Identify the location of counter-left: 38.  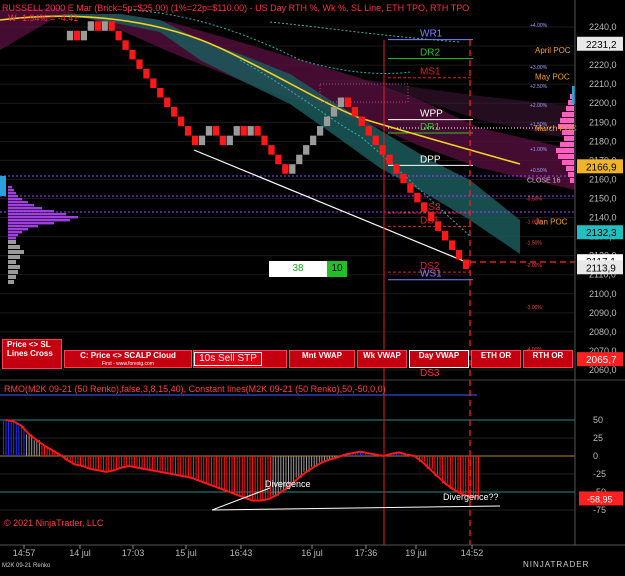
(298, 269).